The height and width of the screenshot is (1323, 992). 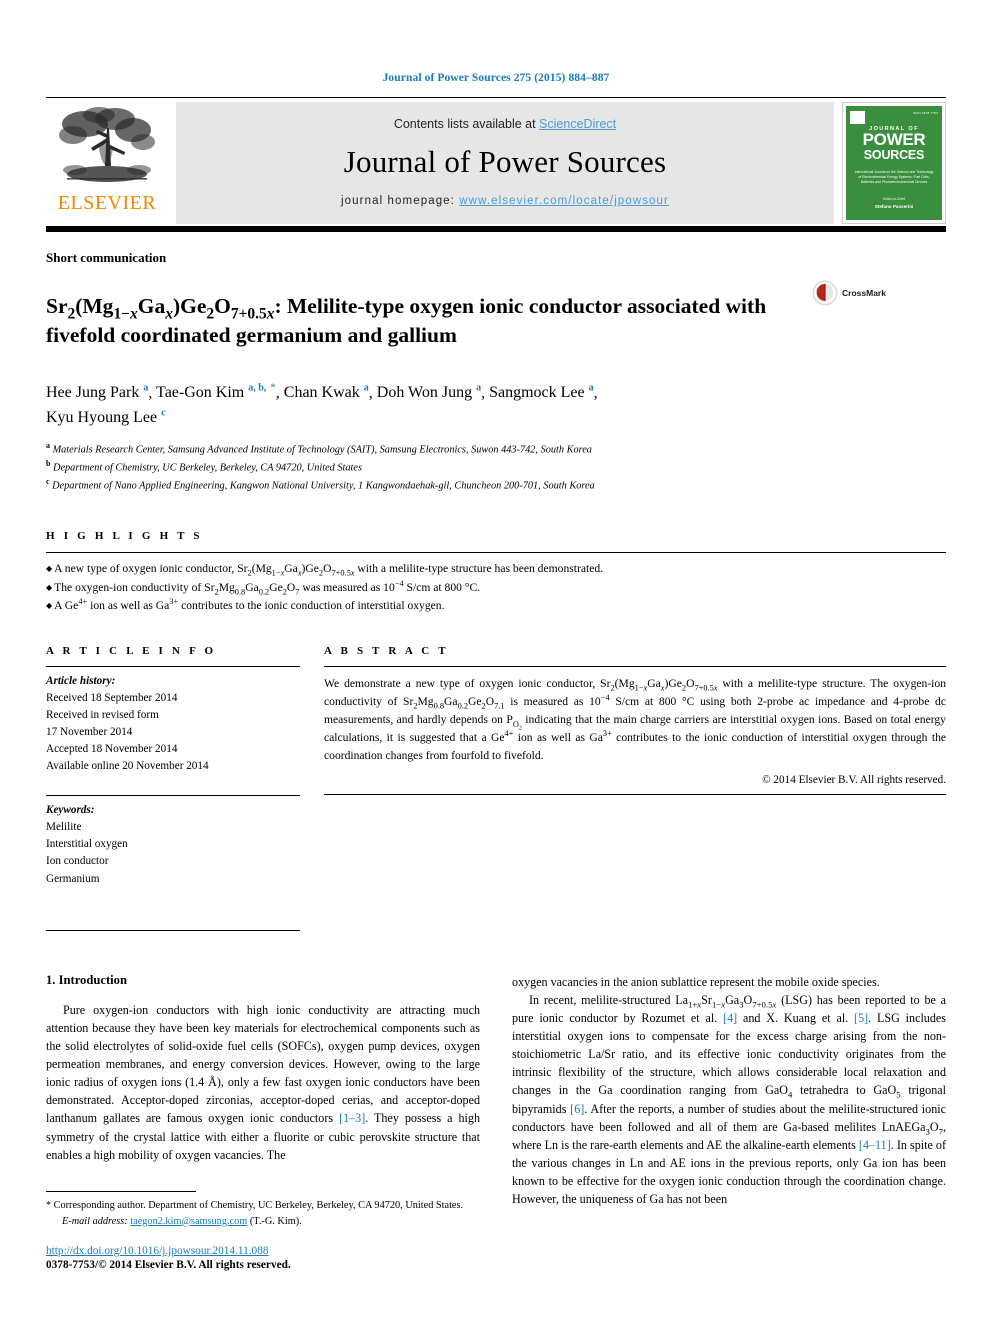 I want to click on keywords-rule-bottom, so click(x=173, y=930).